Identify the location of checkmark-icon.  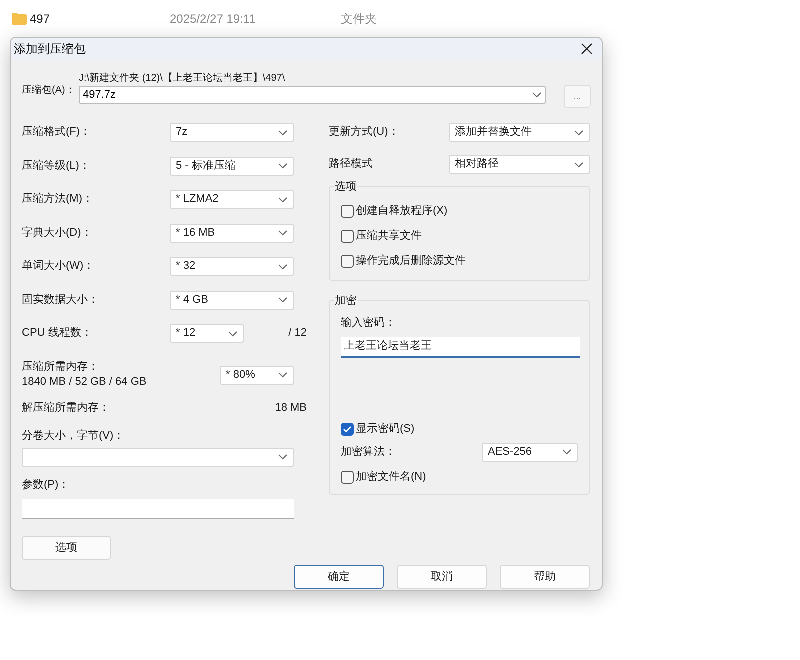
(347, 429).